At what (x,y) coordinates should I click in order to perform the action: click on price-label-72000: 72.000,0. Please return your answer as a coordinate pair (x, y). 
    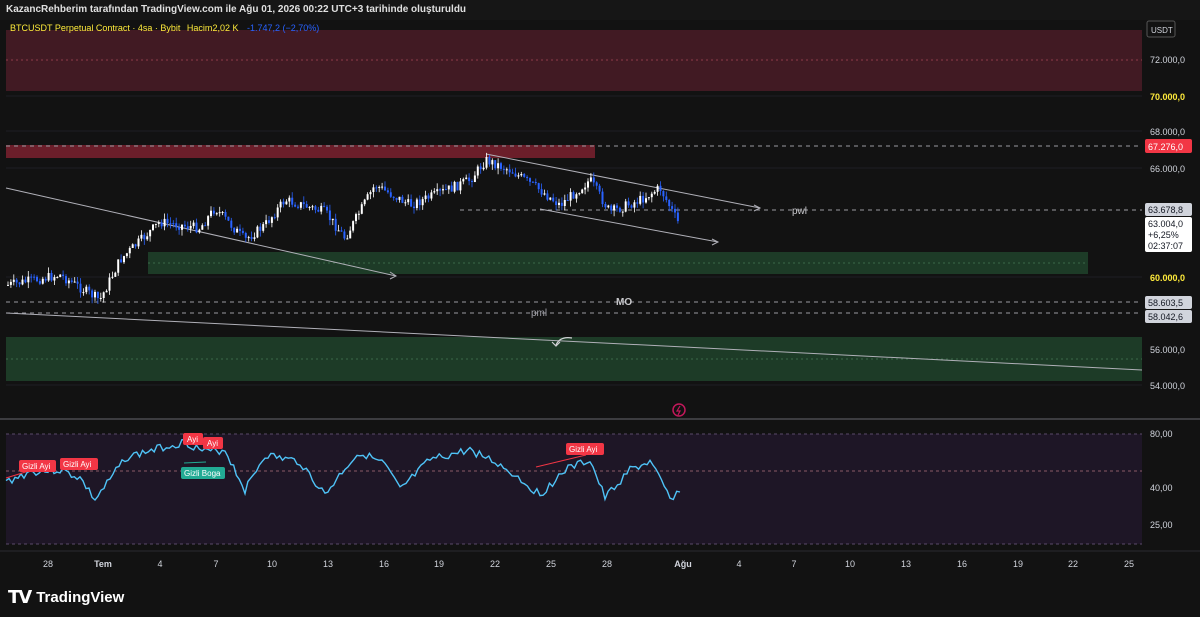
    Looking at the image, I should click on (1167, 60).